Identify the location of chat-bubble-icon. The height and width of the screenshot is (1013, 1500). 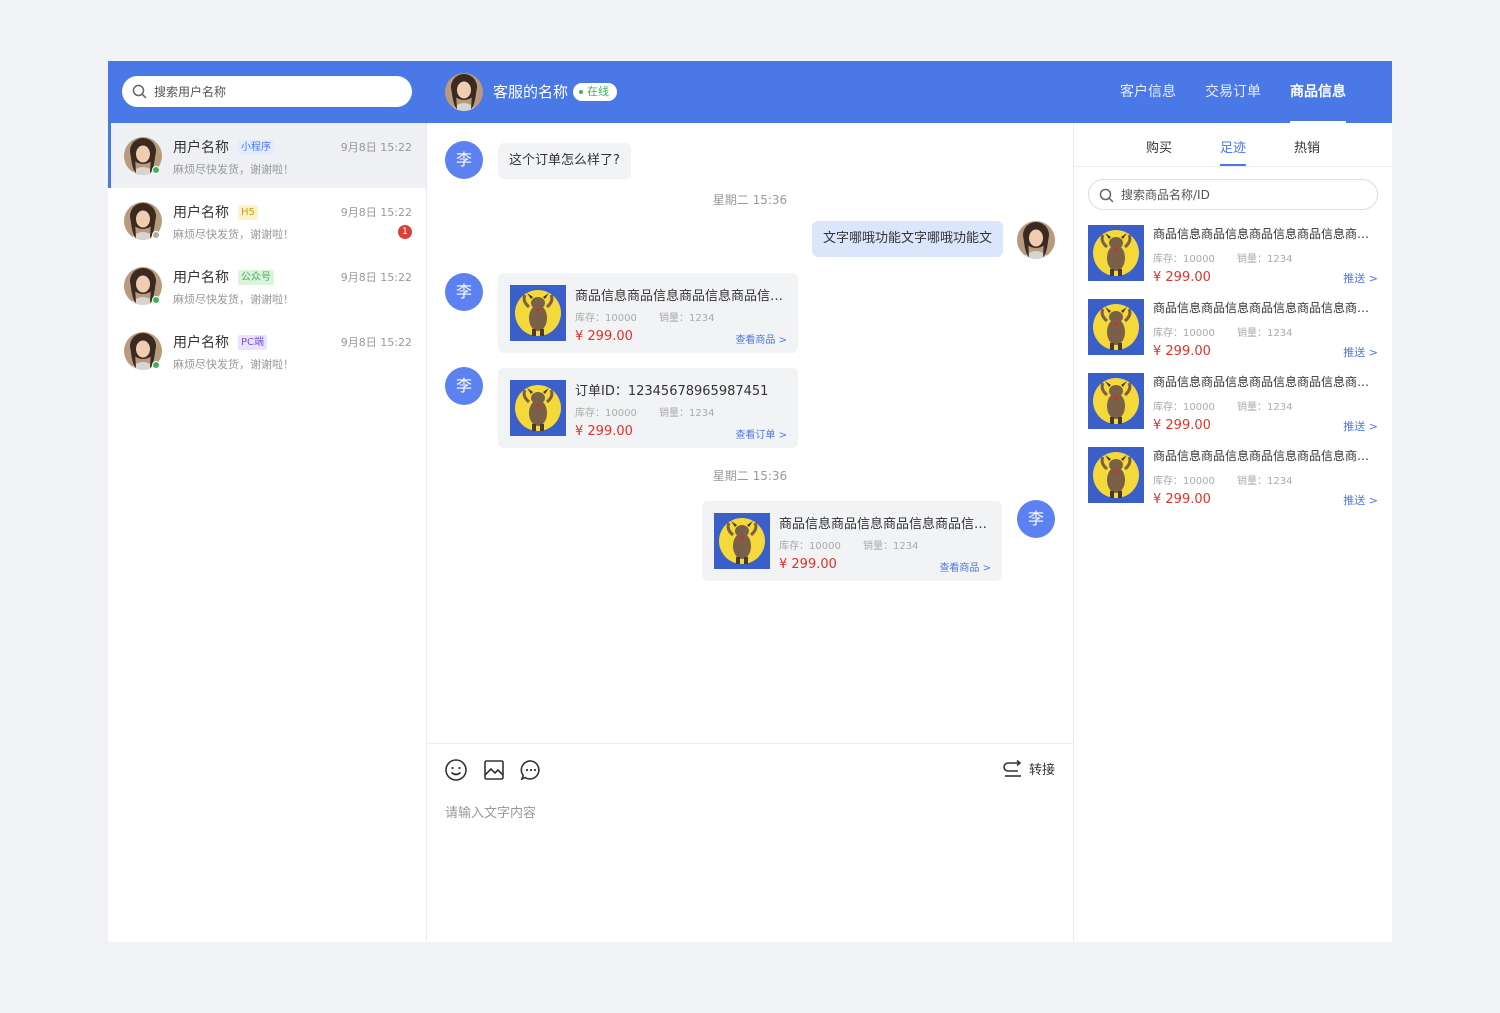
(530, 770).